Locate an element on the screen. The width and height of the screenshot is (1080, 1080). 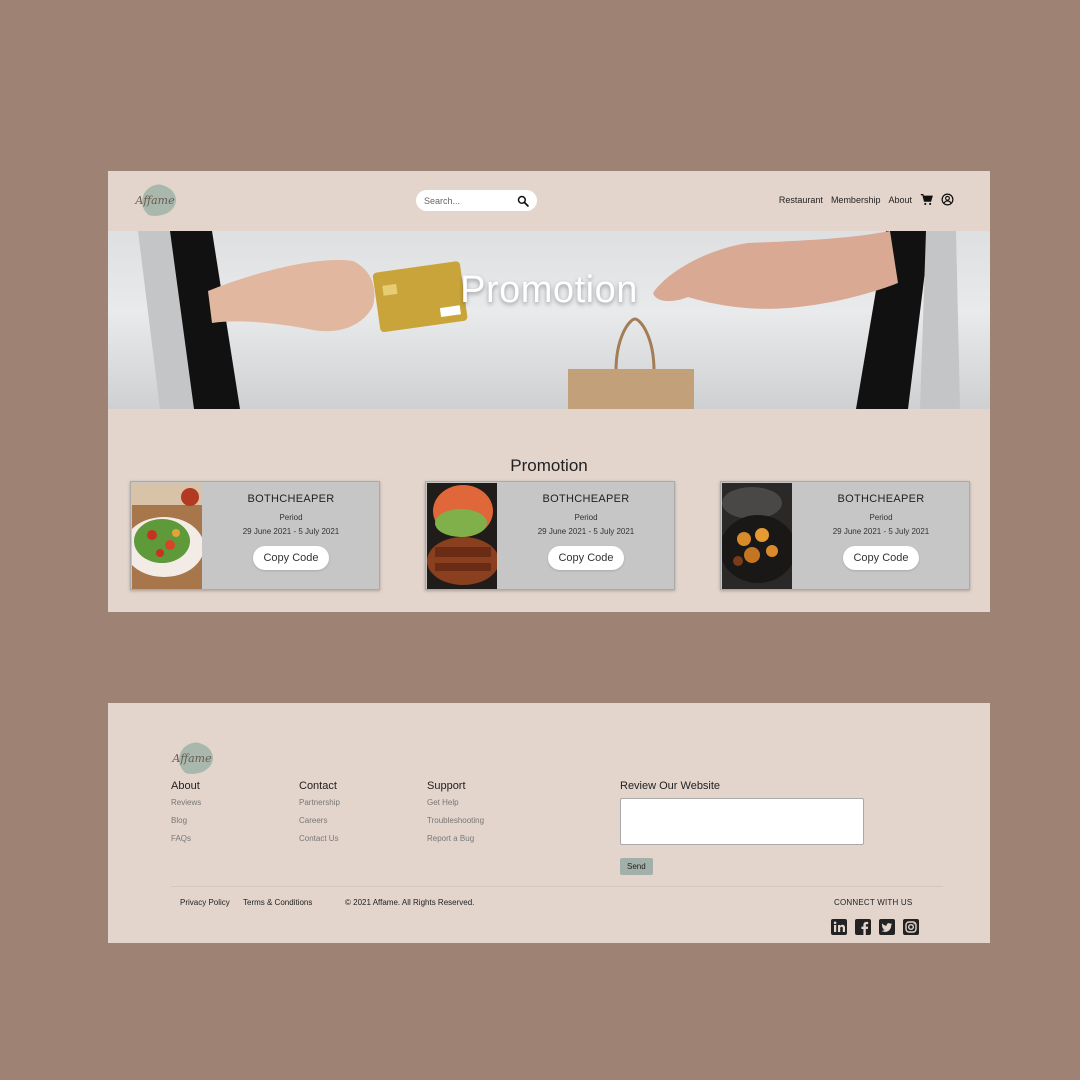
footer-column-title: Support is located at coordinates (446, 786).